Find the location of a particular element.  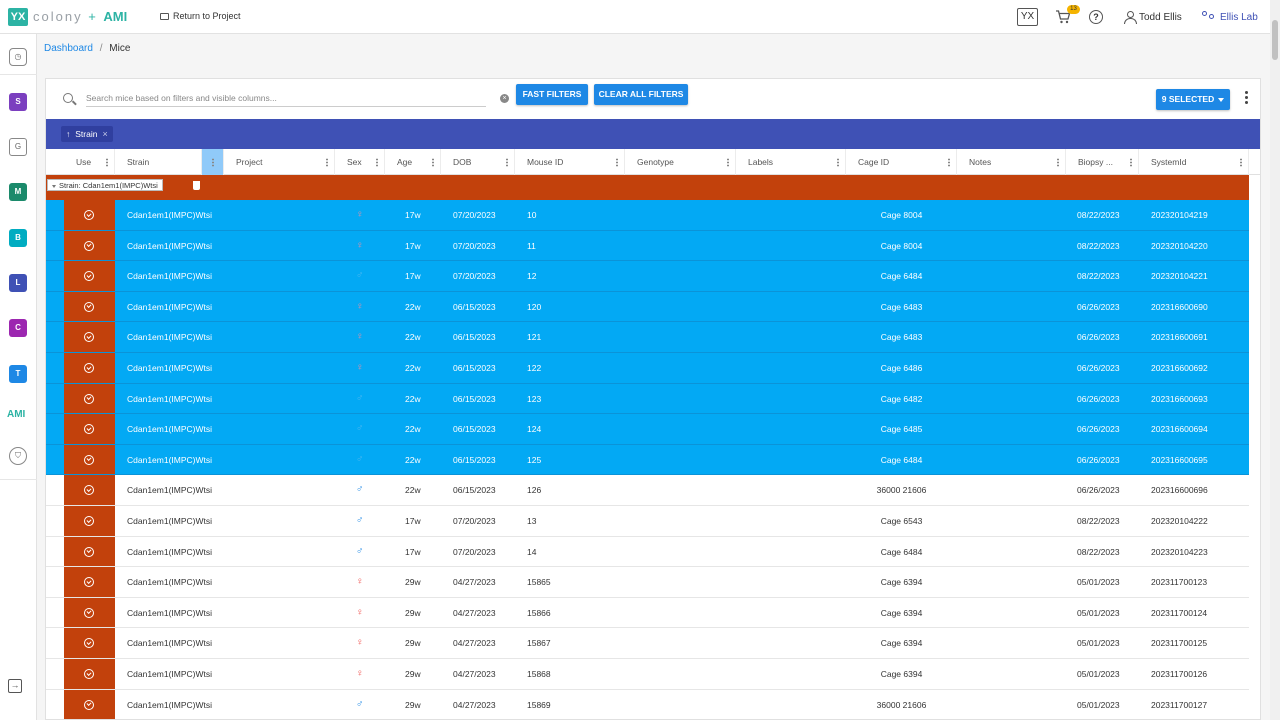

fast-filters-button: FAST FILTERS is located at coordinates (552, 94).